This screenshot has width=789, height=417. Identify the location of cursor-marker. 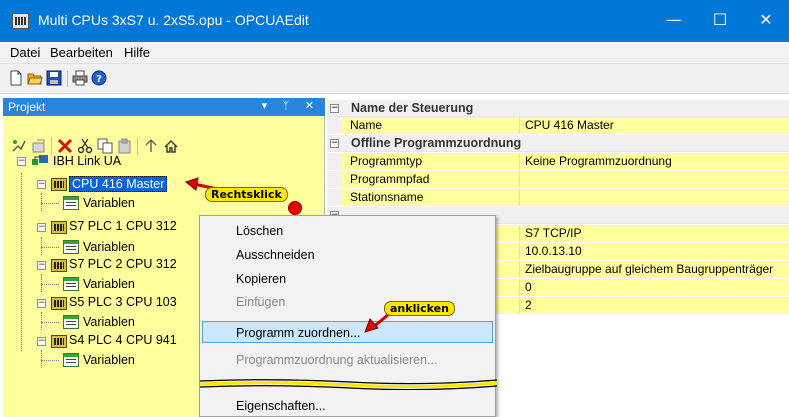
(295, 208).